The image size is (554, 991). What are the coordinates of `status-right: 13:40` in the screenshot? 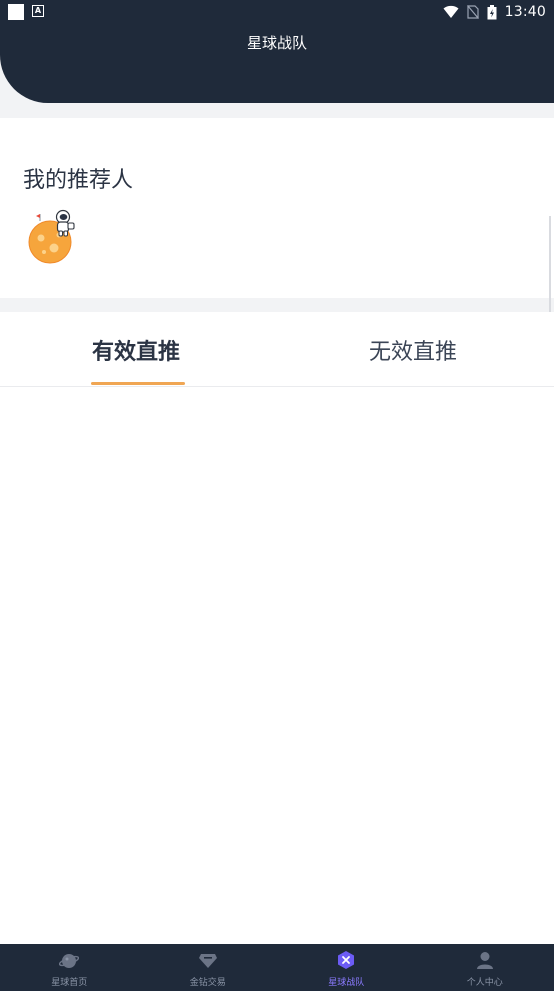 It's located at (494, 12).